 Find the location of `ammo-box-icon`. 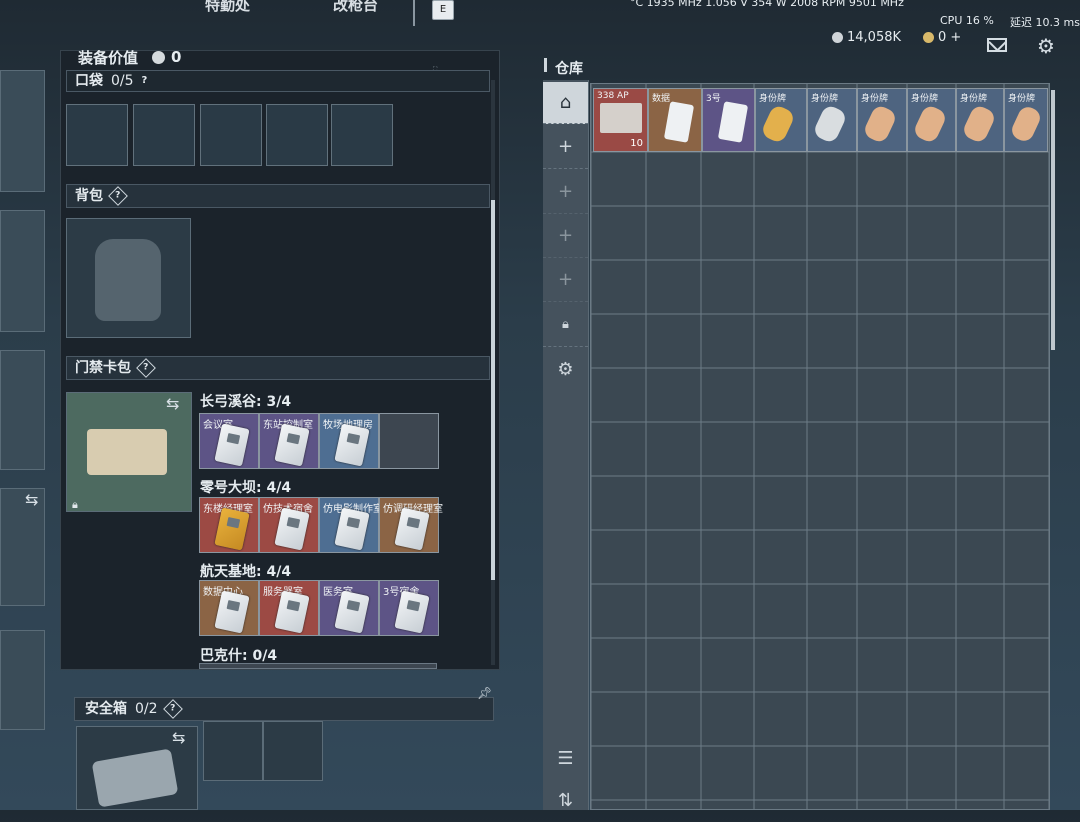

ammo-box-icon is located at coordinates (621, 118).